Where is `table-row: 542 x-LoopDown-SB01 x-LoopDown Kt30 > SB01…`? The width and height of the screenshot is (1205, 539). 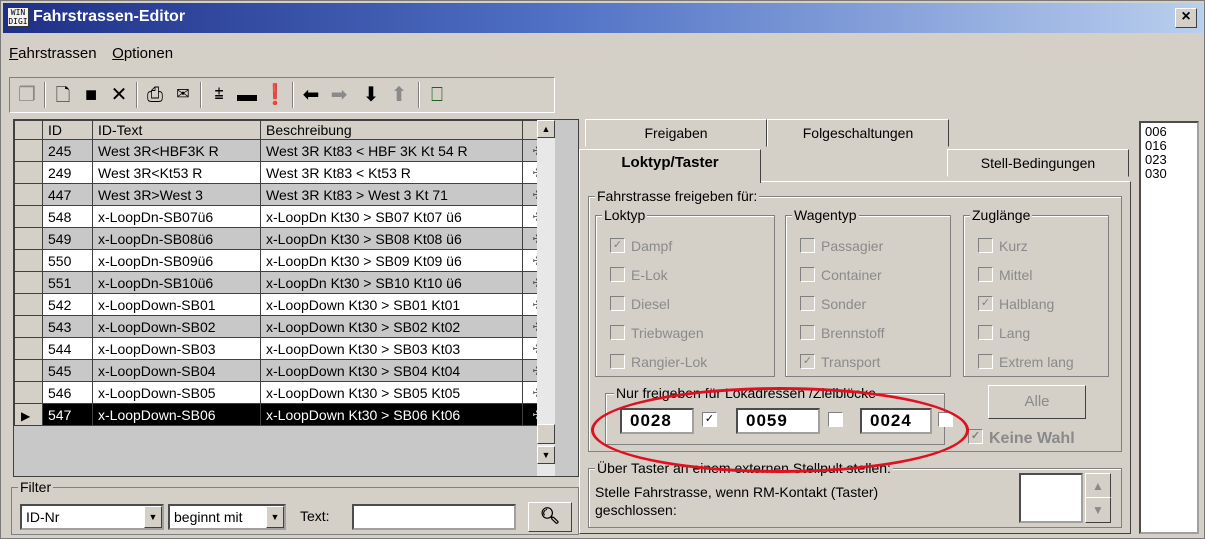
table-row: 542 x-LoopDown-SB01 x-LoopDown Kt30 > SB01… is located at coordinates (283, 304).